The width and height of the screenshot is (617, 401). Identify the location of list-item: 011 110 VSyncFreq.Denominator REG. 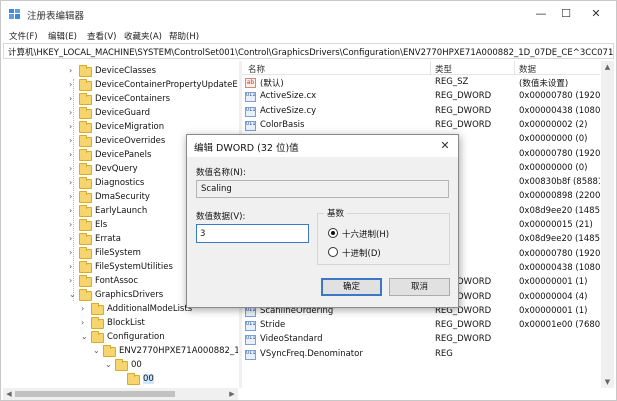
(421, 355).